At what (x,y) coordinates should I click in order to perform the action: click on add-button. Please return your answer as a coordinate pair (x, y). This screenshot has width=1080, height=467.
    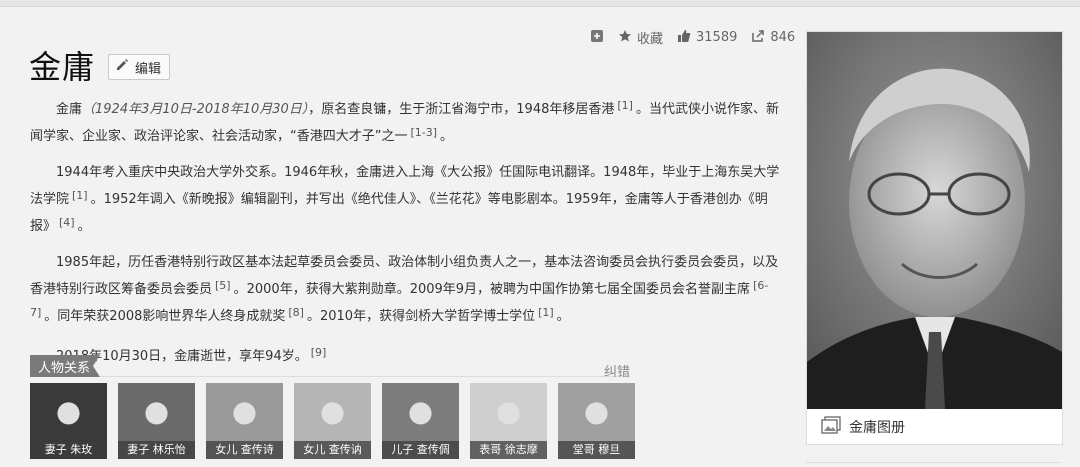
    Looking at the image, I should click on (597, 38).